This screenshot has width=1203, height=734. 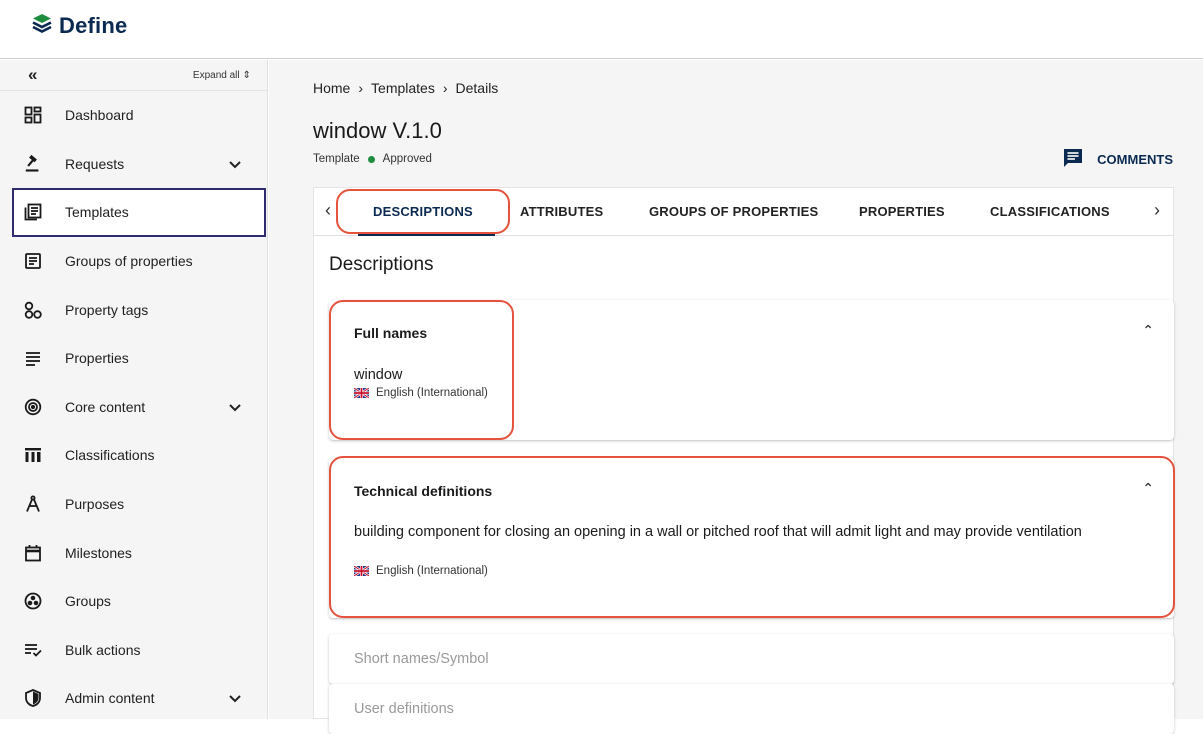 I want to click on descriptions-heading: Descriptions, so click(x=381, y=264).